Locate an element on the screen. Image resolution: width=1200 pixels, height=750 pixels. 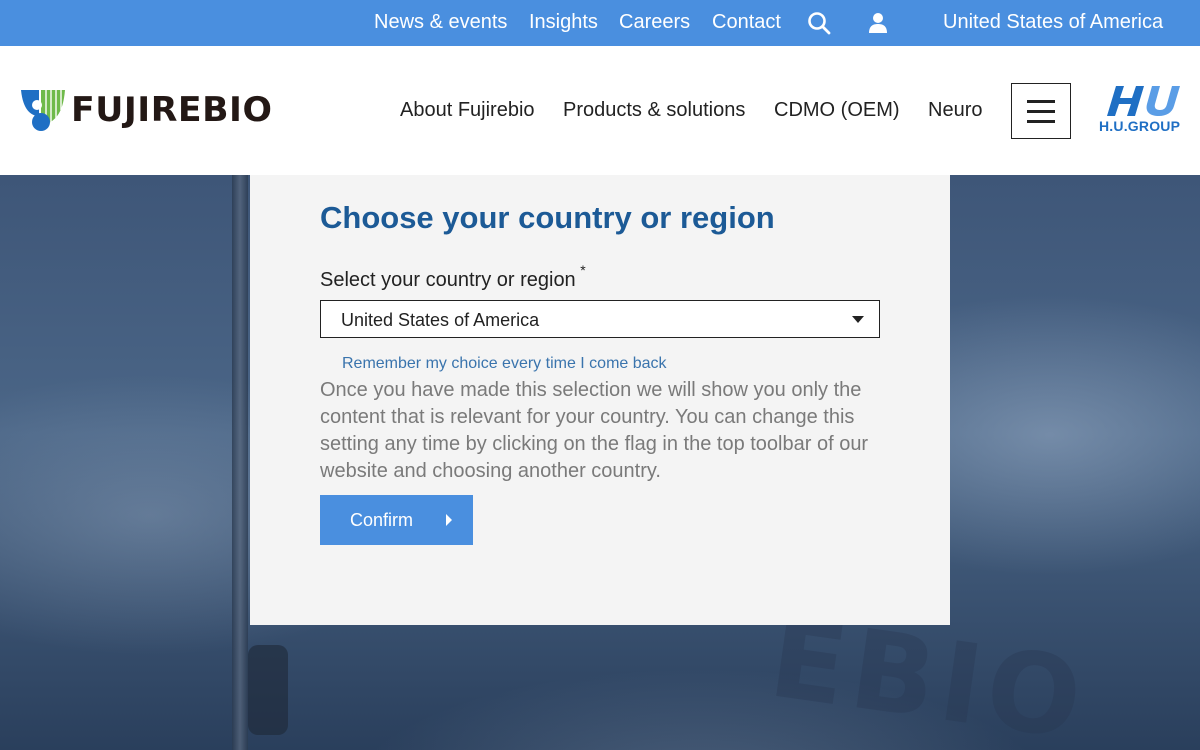
nav-neuro: Neuro is located at coordinates (955, 110).